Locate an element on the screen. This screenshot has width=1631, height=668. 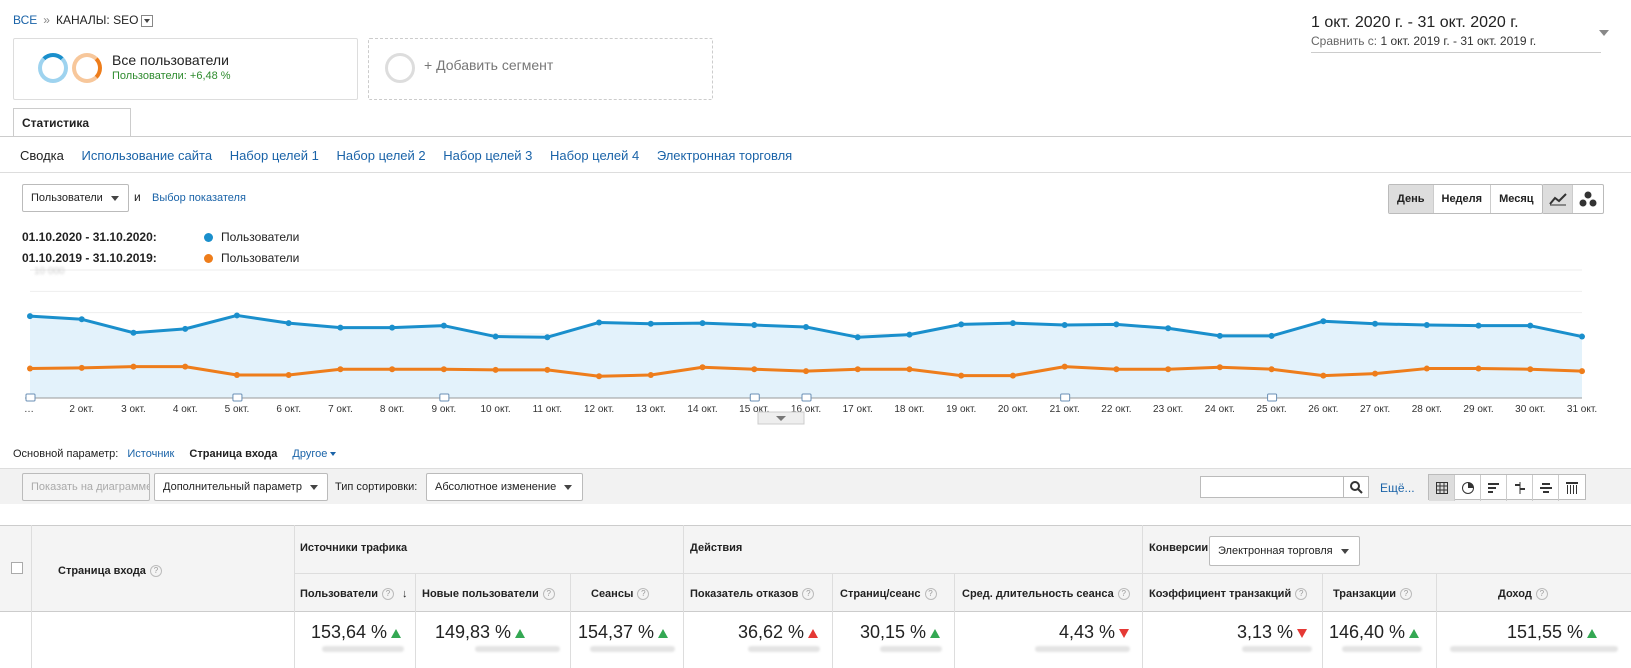
tab-statistics: Статистика is located at coordinates (72, 122).